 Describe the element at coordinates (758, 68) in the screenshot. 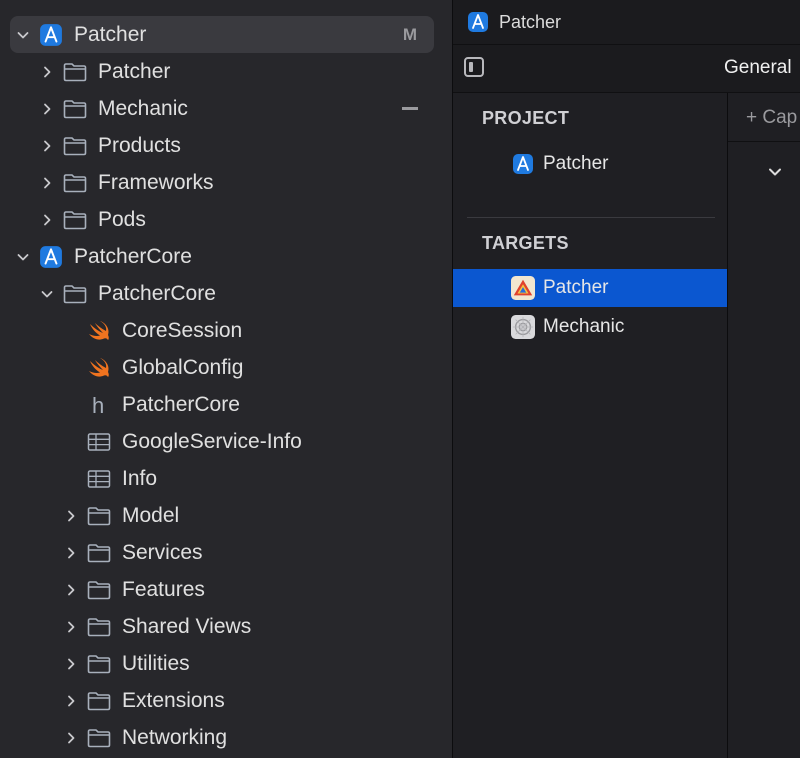

I see `tab-general: General` at that location.